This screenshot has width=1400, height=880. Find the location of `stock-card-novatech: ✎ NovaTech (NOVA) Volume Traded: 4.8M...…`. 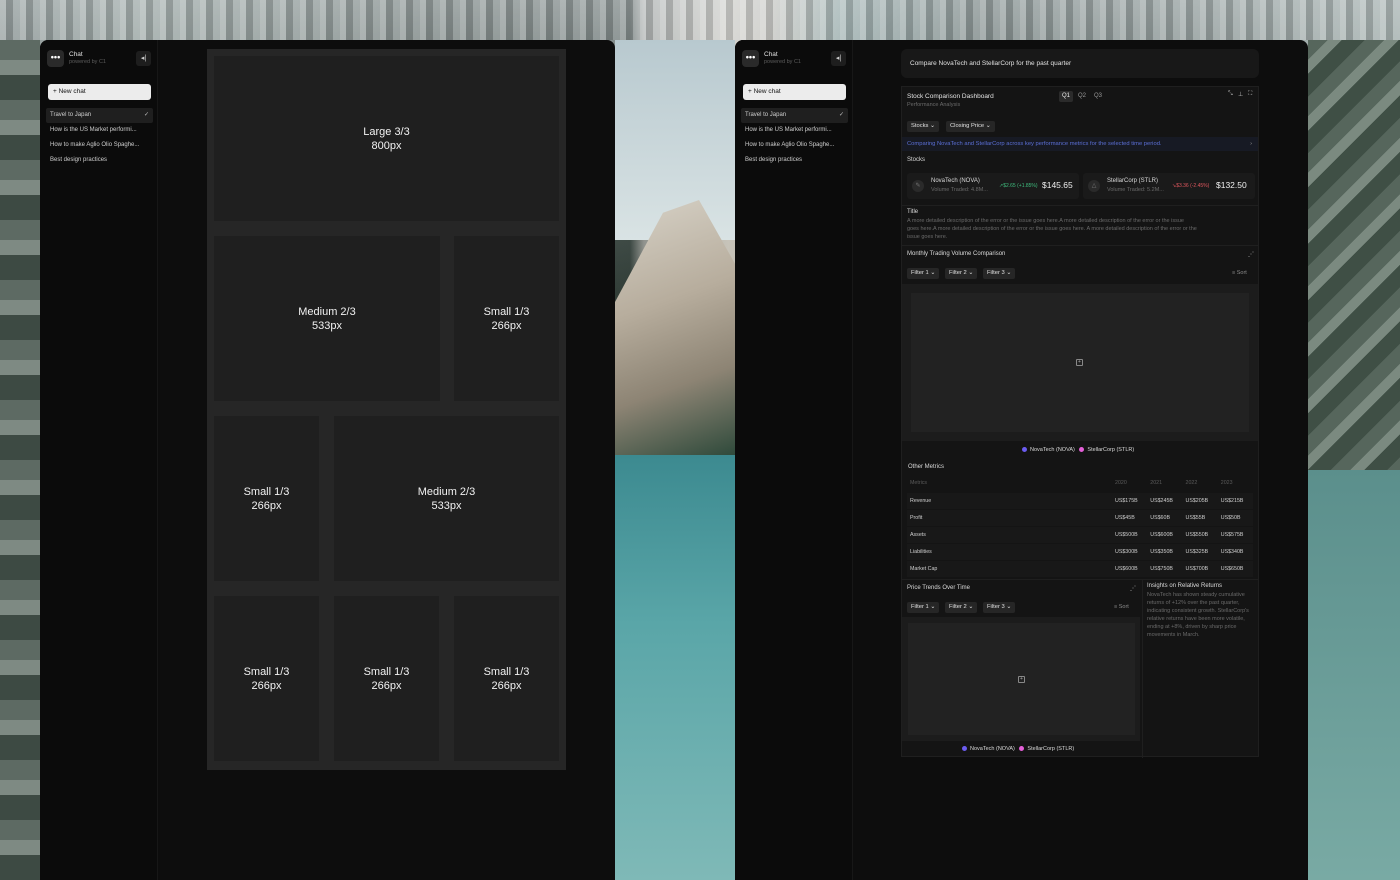

stock-card-novatech: ✎ NovaTech (NOVA) Volume Traded: 4.8M...… is located at coordinates (993, 186).